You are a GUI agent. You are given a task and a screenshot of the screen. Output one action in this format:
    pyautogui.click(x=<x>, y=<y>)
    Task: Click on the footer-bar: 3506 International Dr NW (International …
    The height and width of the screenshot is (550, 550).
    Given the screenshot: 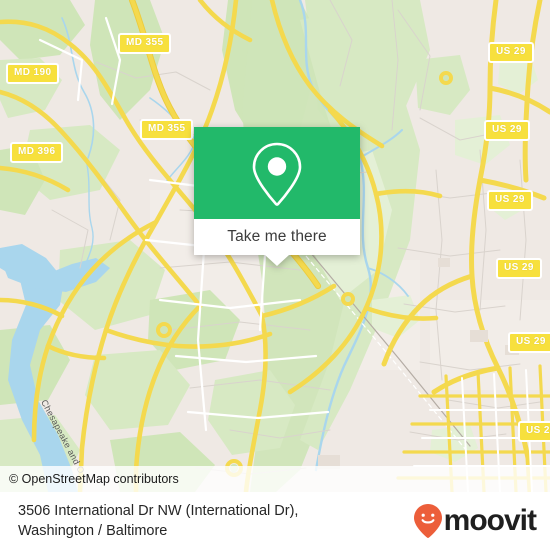 What is the action you would take?
    pyautogui.click(x=275, y=521)
    